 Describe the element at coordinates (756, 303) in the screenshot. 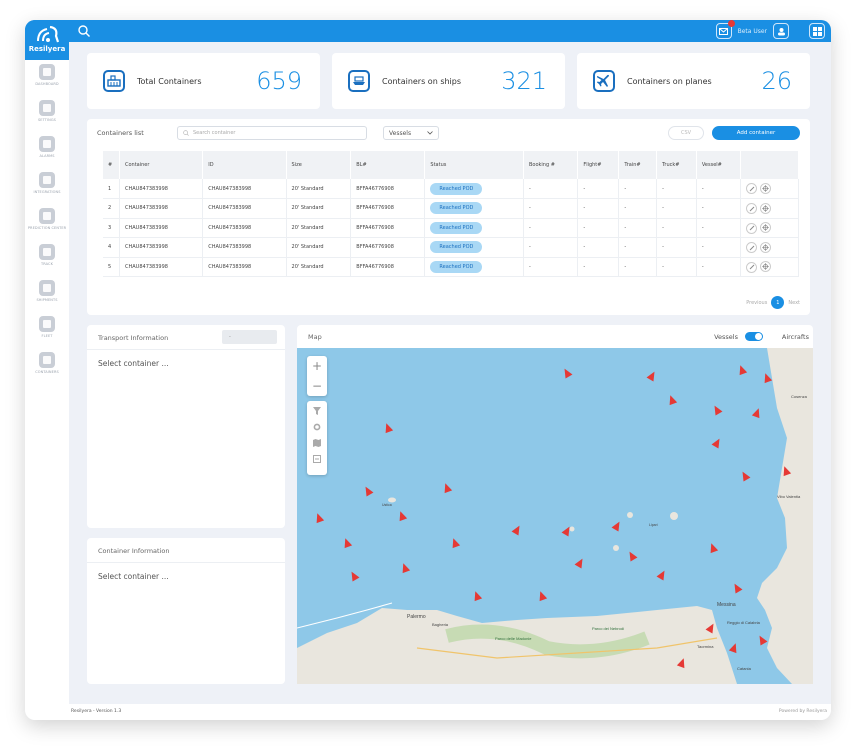

I see `previous-link: Previous` at that location.